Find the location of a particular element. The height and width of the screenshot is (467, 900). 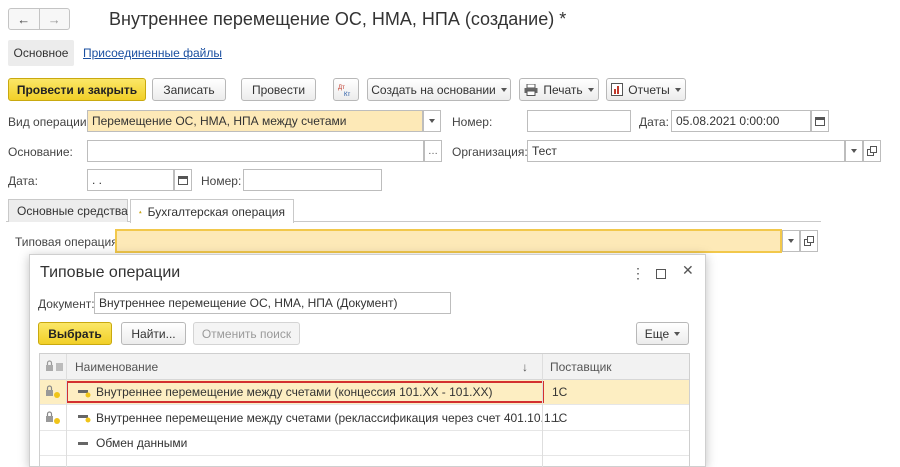

create-based-on-label: Создать на основании is located at coordinates (433, 89).